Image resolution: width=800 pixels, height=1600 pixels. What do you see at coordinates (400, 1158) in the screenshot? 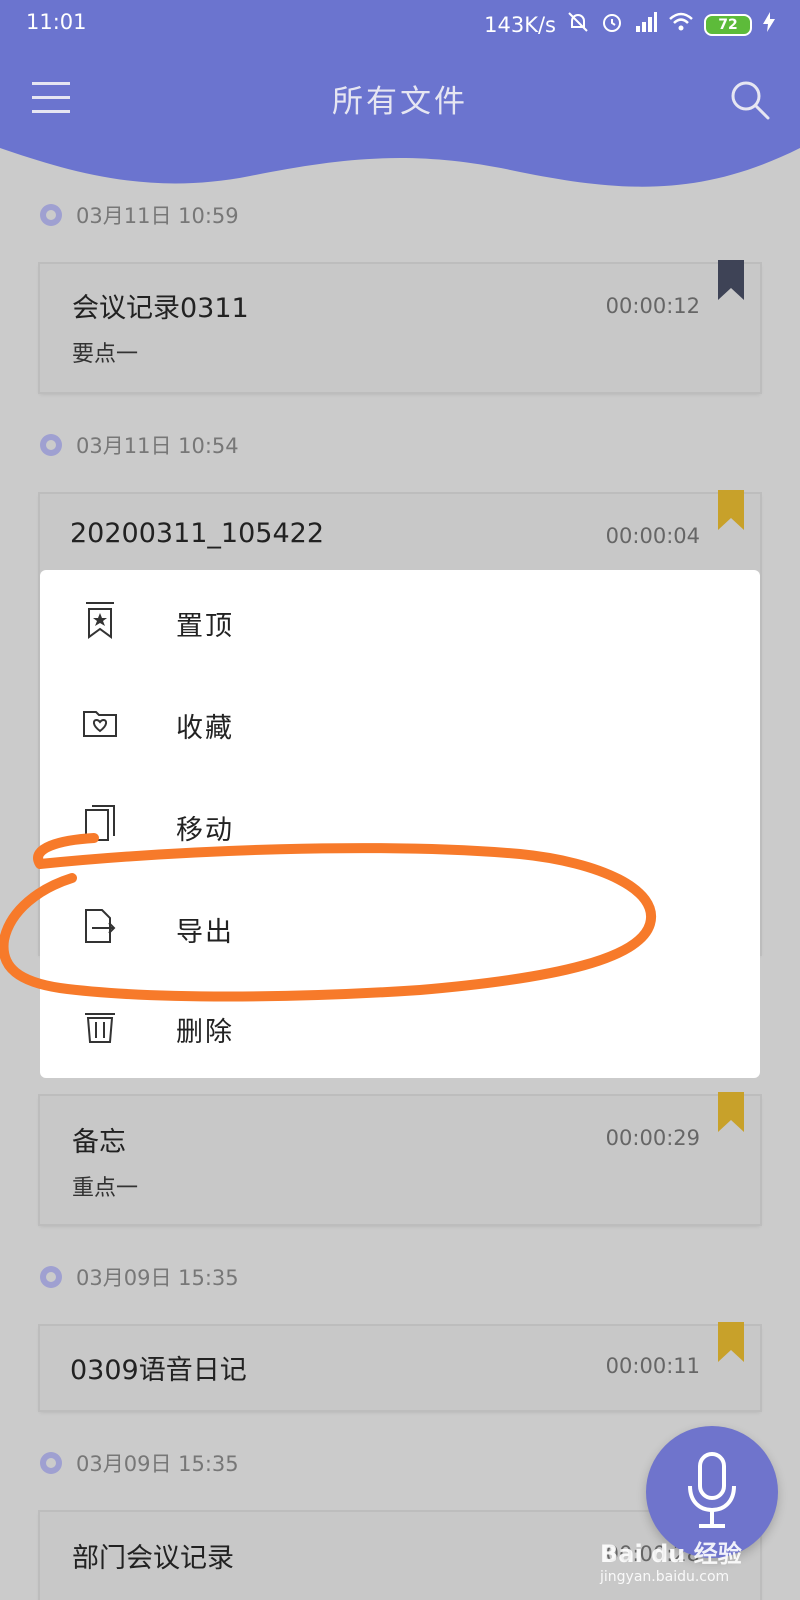
I see `recording-card: 备忘 重点一 00:00:29` at bounding box center [400, 1158].